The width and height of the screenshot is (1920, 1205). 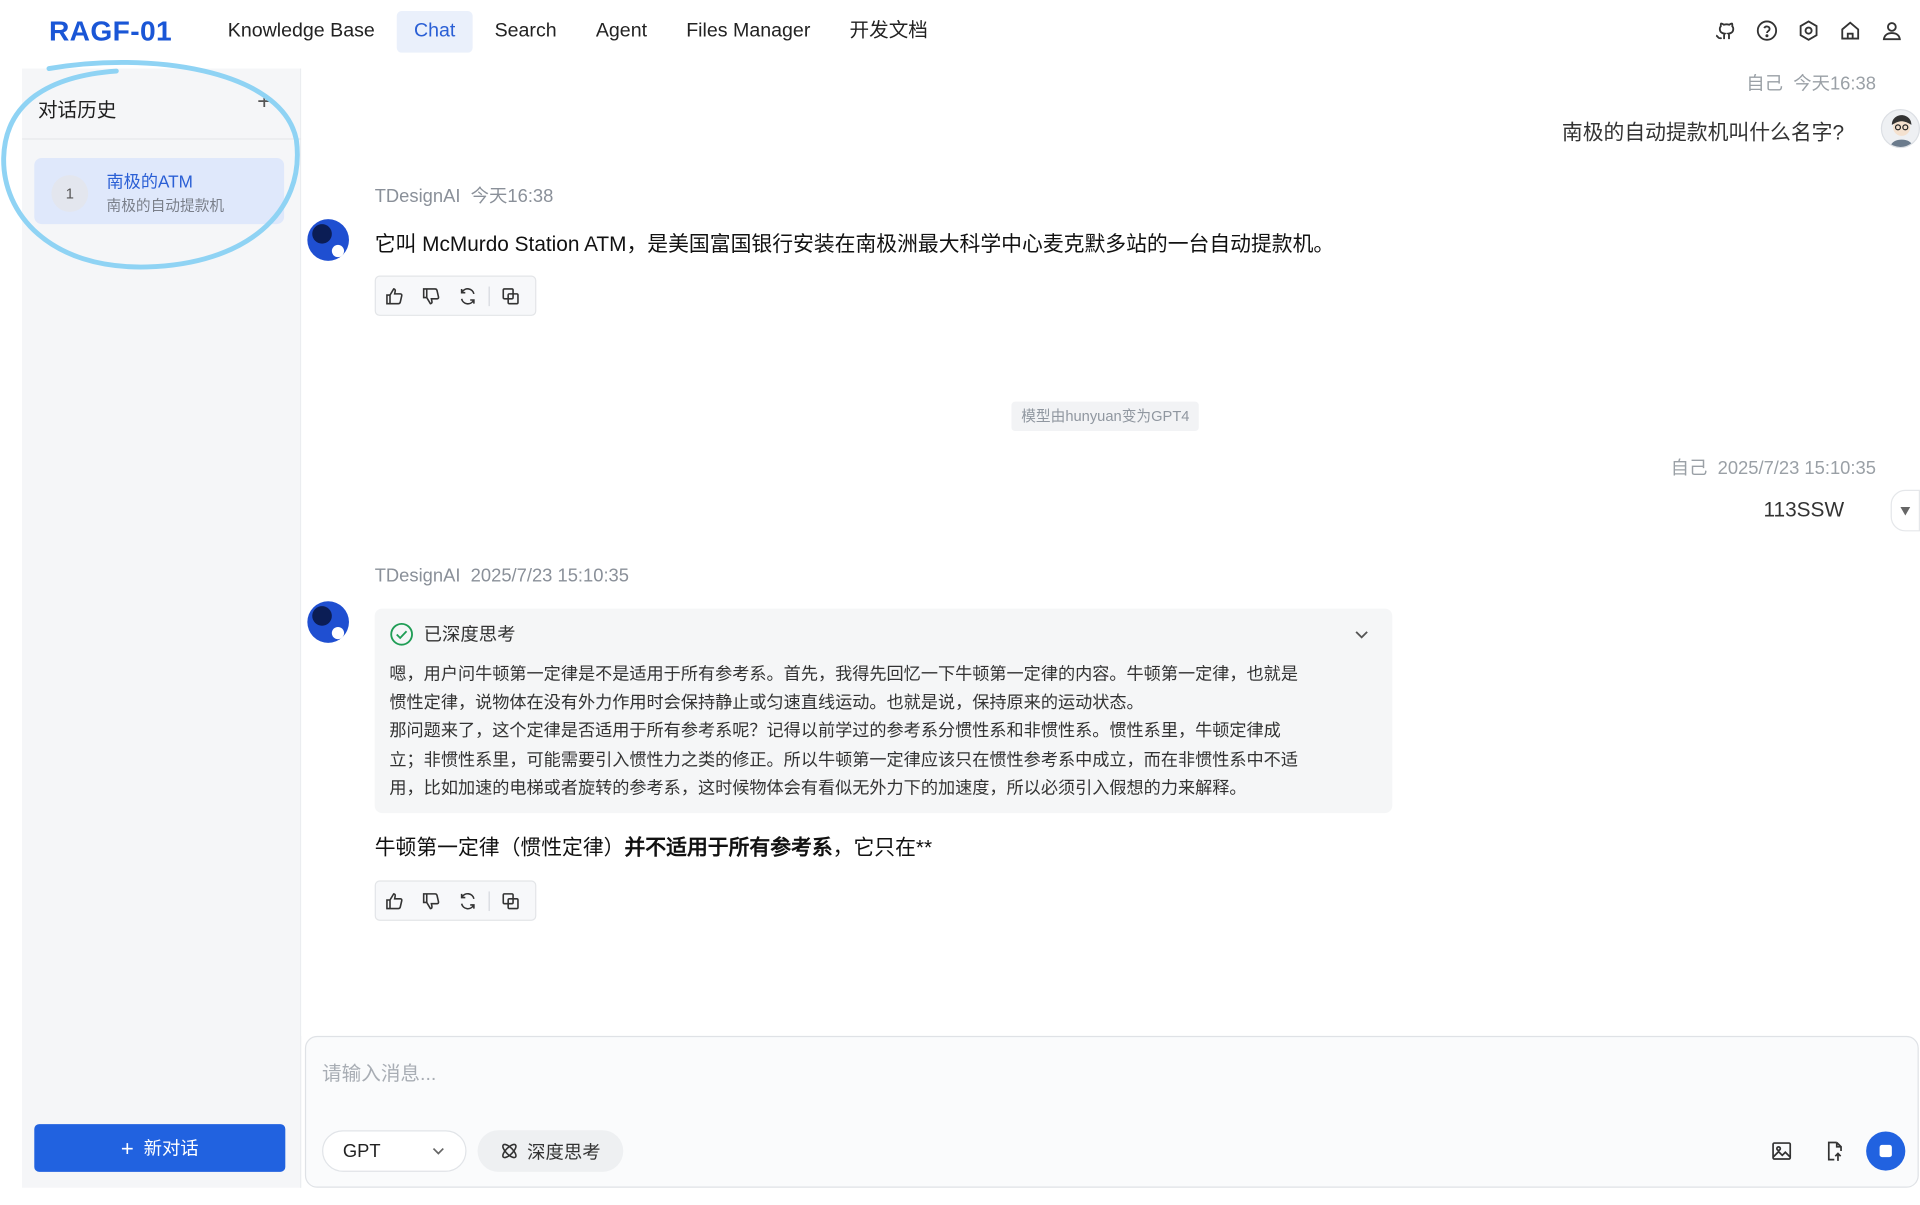 What do you see at coordinates (149, 181) in the screenshot?
I see `conversation-title: 南极的ATM` at bounding box center [149, 181].